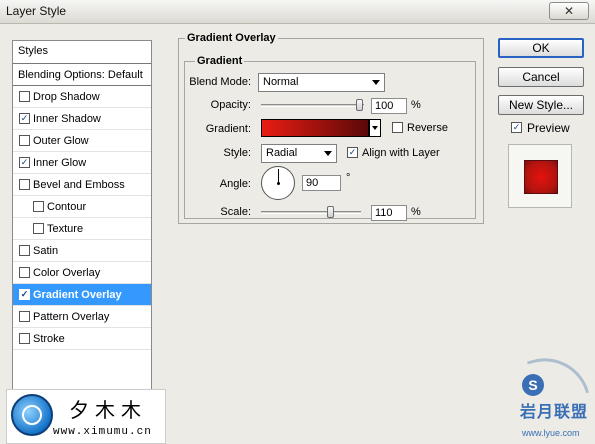 The height and width of the screenshot is (444, 595). Describe the element at coordinates (321, 183) in the screenshot. I see `angle-input: 90` at that location.